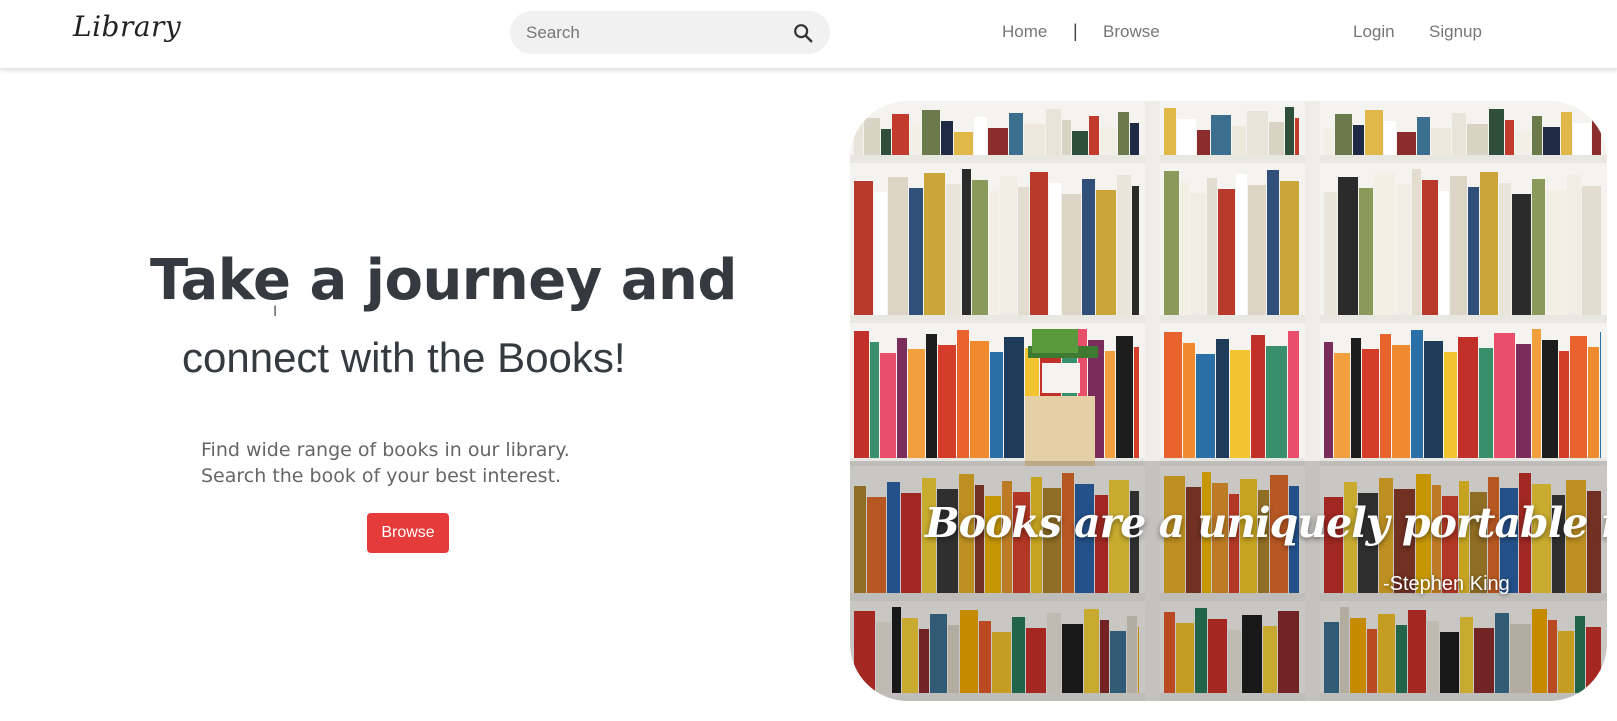 This screenshot has width=1617, height=721. Describe the element at coordinates (408, 533) in the screenshot. I see `browse-button: Browse` at that location.